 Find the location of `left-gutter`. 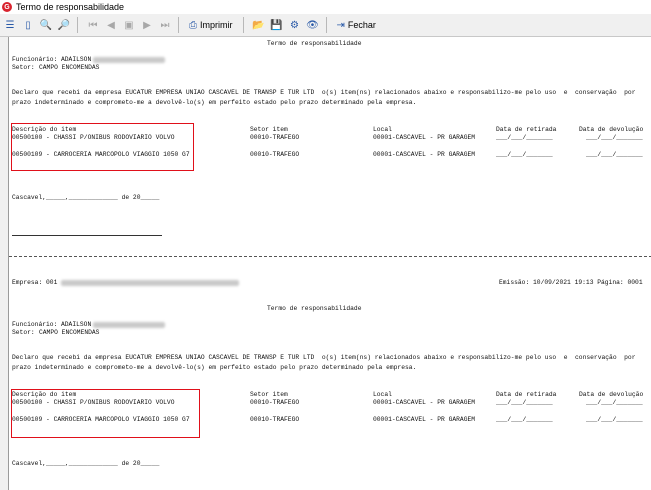

left-gutter is located at coordinates (4, 263).